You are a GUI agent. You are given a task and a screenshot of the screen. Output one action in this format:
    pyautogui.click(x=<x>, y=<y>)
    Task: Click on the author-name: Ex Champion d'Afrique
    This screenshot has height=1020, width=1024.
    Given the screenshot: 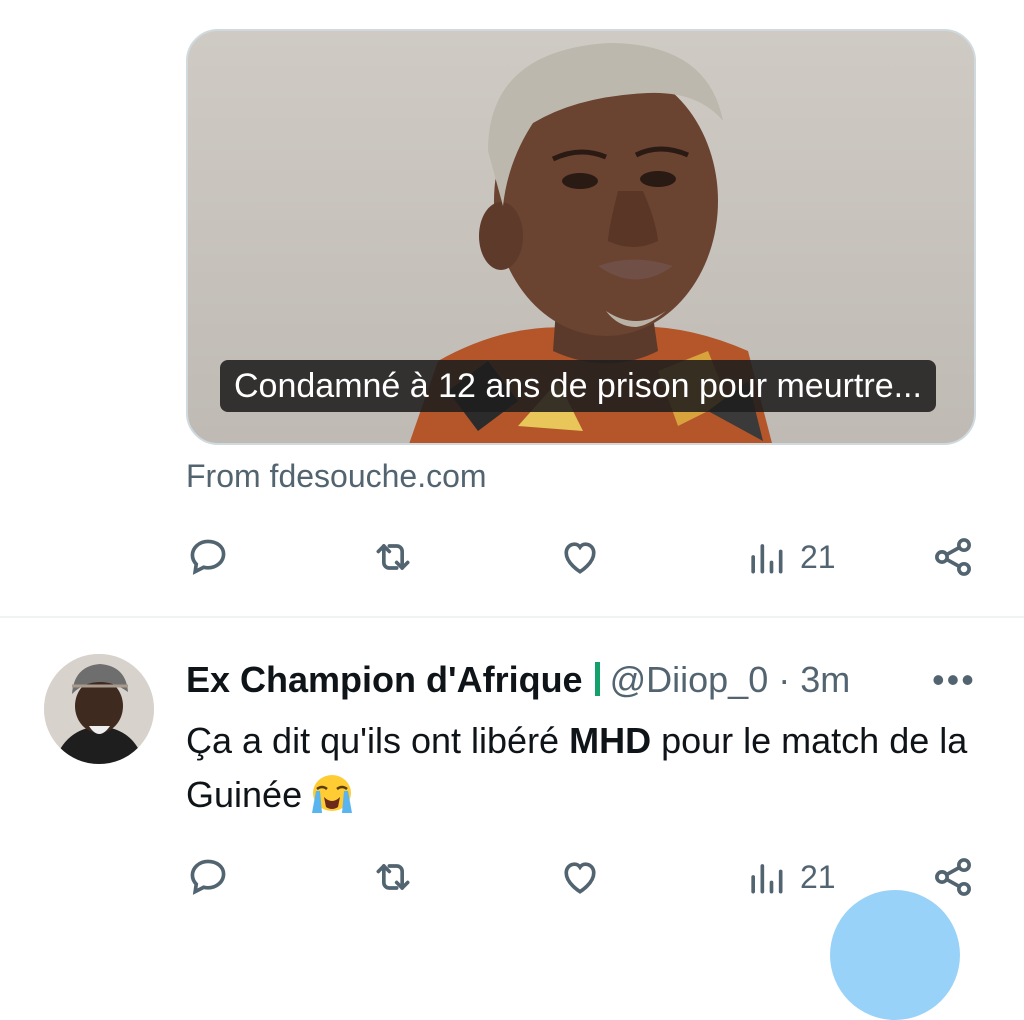 What is the action you would take?
    pyautogui.click(x=384, y=679)
    